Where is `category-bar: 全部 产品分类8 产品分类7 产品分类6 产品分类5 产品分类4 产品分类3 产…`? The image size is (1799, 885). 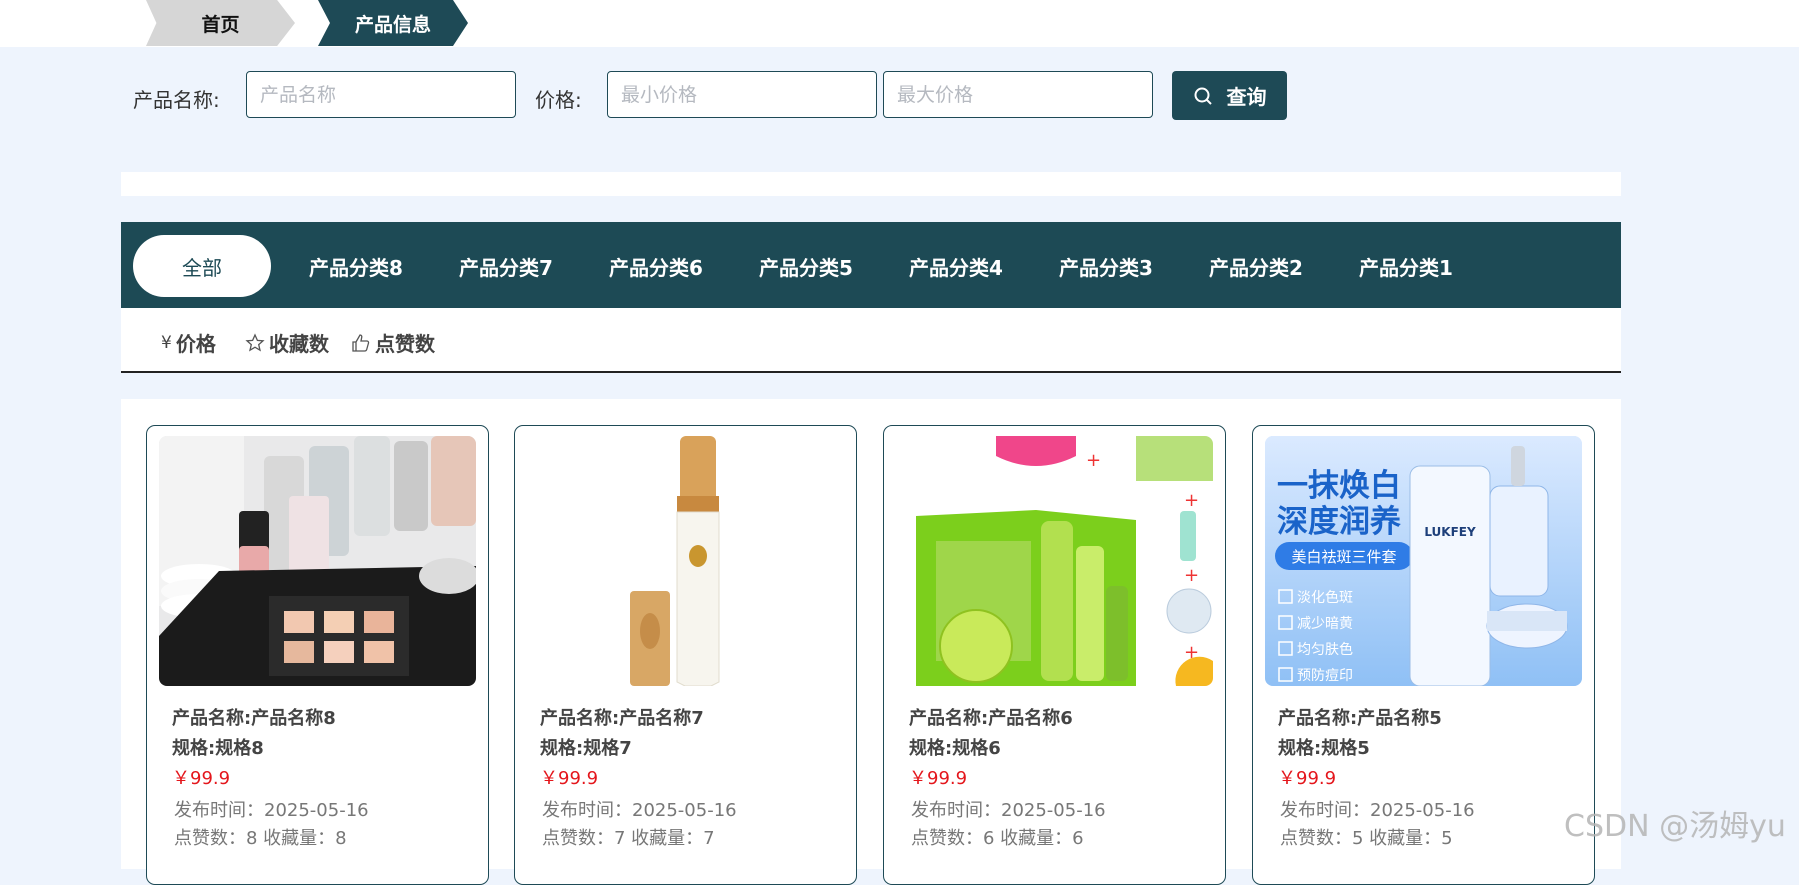 category-bar: 全部 产品分类8 产品分类7 产品分类6 产品分类5 产品分类4 产品分类3 产… is located at coordinates (871, 265).